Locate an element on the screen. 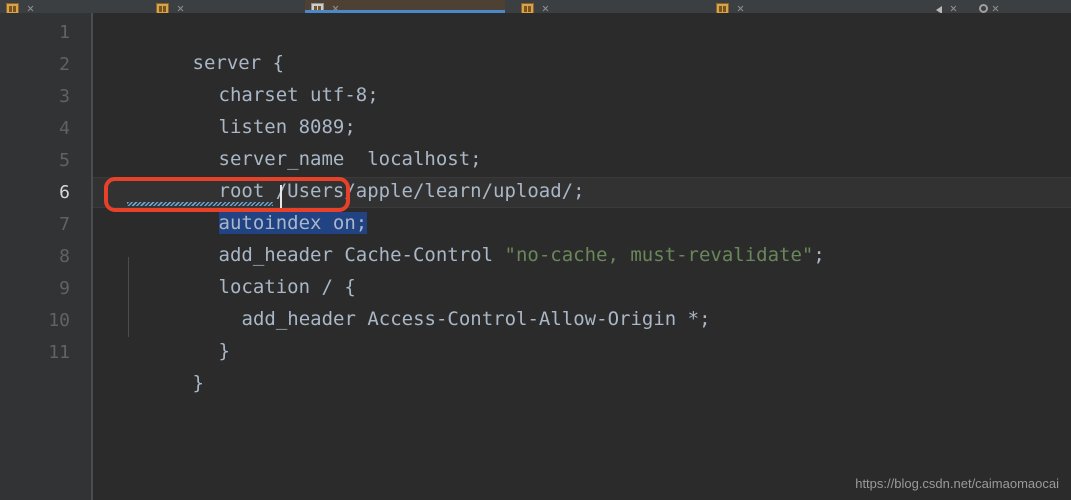  code-line: listen 8089; is located at coordinates (241, 109).